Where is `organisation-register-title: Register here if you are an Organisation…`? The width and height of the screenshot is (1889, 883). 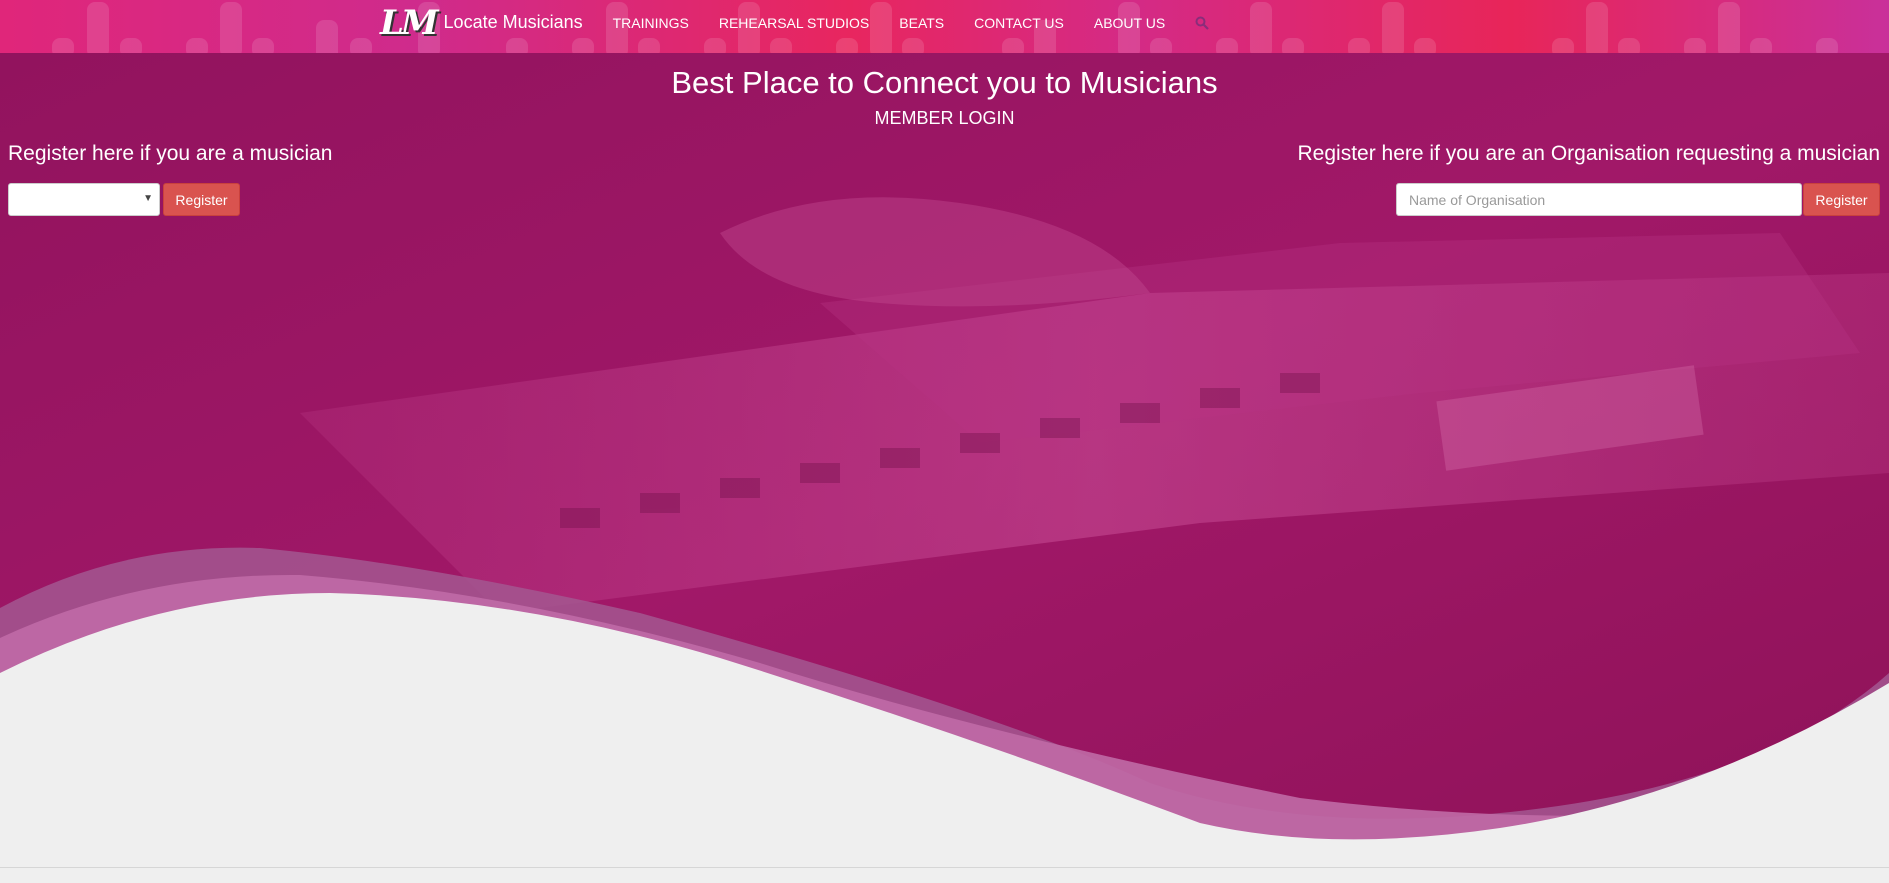
organisation-register-title: Register here if you are an Organisation… is located at coordinates (1588, 153).